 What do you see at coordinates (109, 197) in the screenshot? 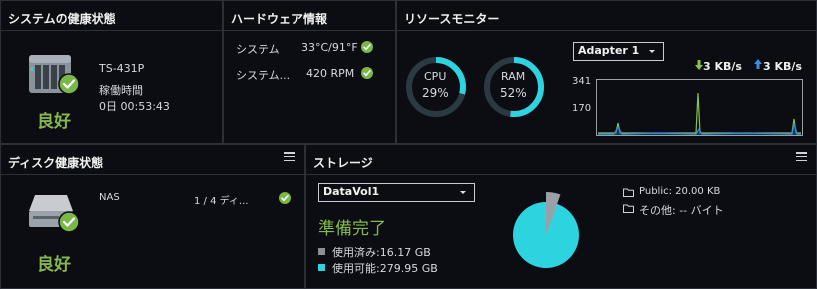
I see `disk-name: NAS` at bounding box center [109, 197].